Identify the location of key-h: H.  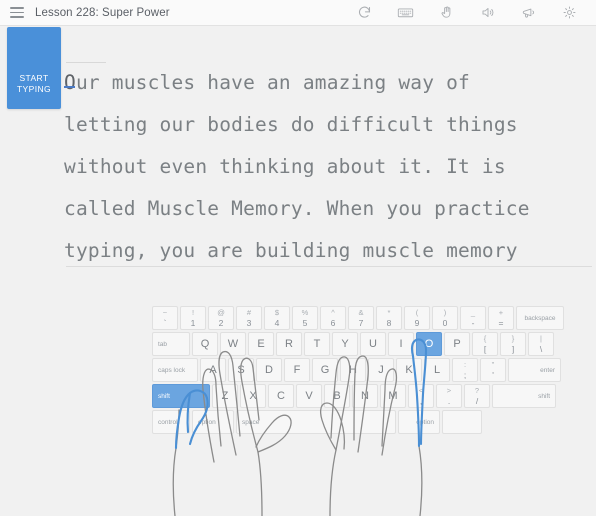
(353, 370).